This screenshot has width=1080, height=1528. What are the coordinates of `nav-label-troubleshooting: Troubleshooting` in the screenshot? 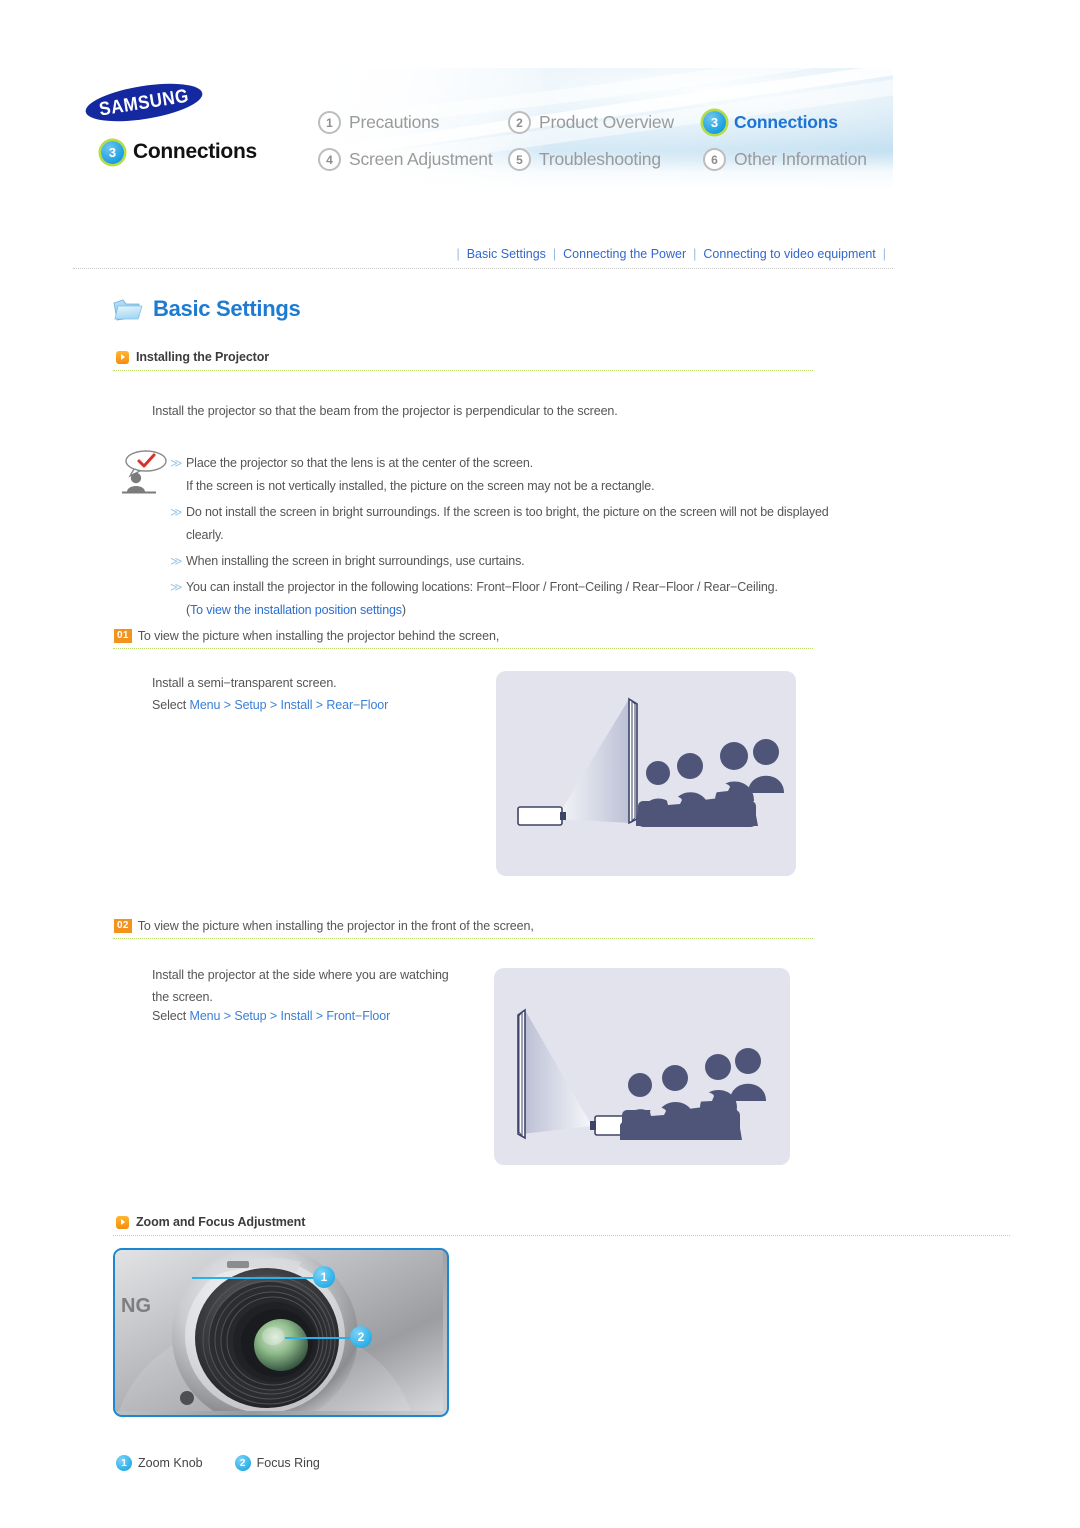 It's located at (600, 159).